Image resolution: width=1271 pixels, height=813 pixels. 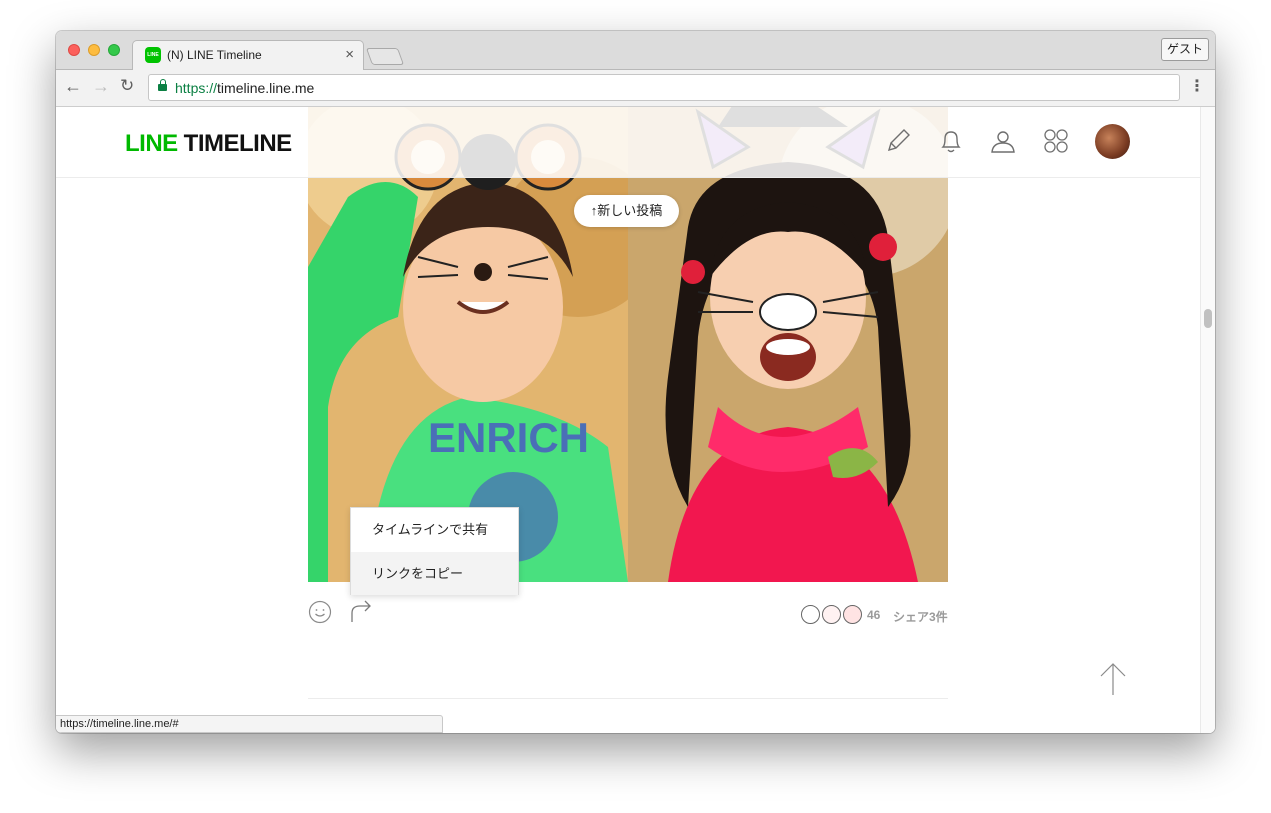 I want to click on photo-girl, so click(x=788, y=344).